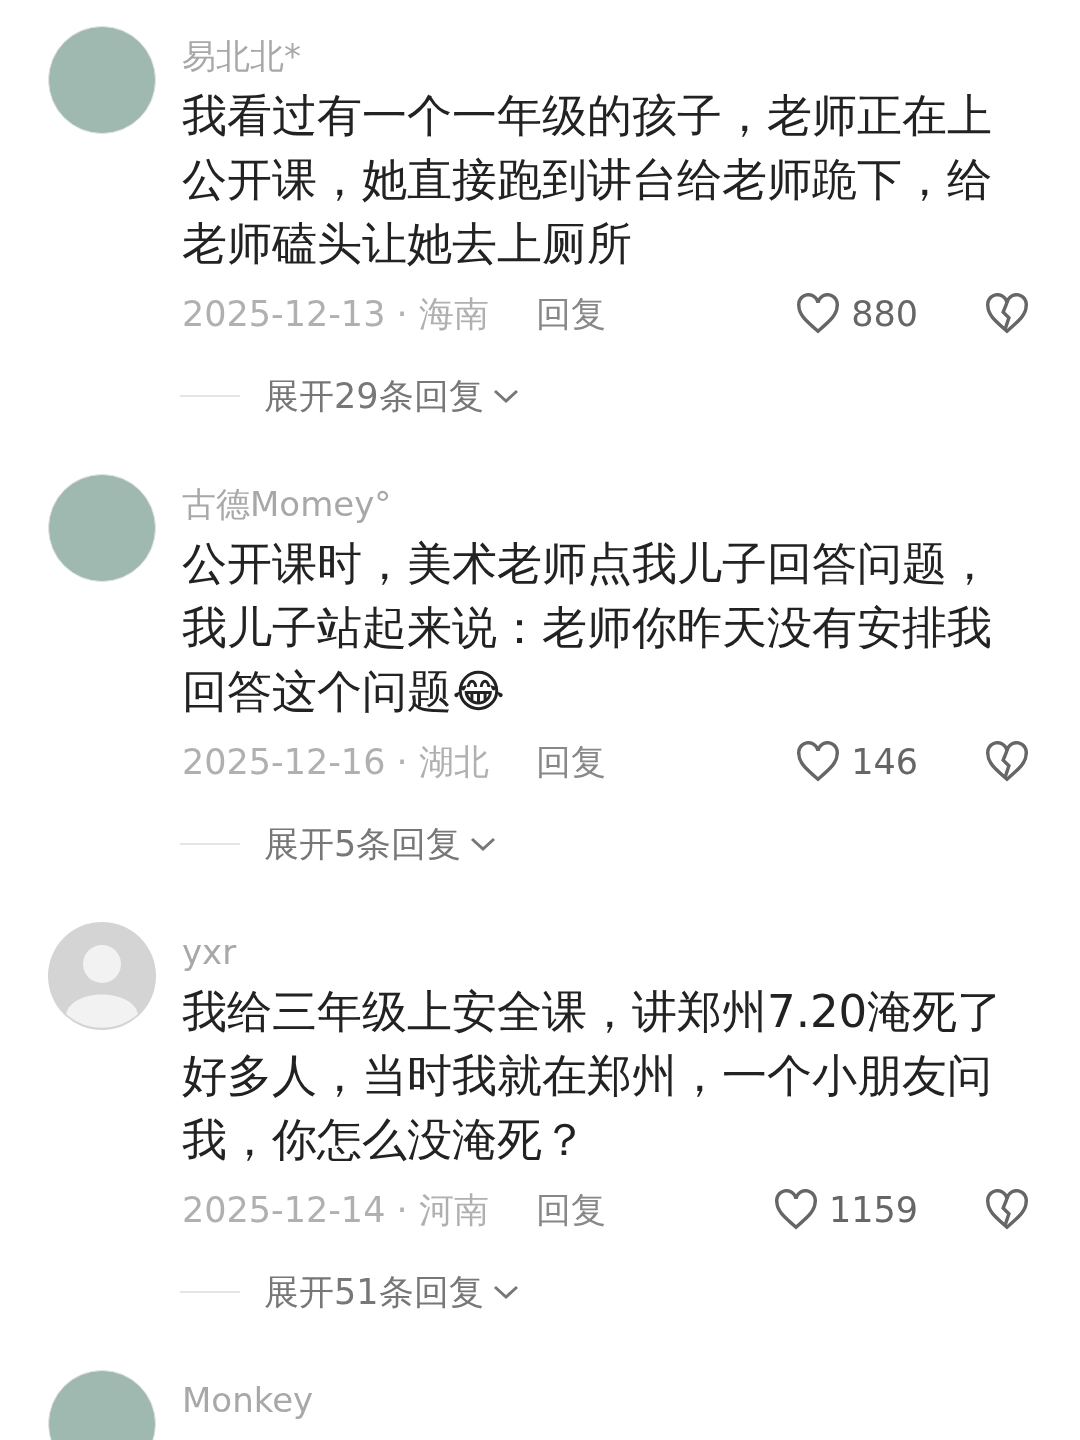 The width and height of the screenshot is (1080, 1440). I want to click on like-count: 146, so click(884, 762).